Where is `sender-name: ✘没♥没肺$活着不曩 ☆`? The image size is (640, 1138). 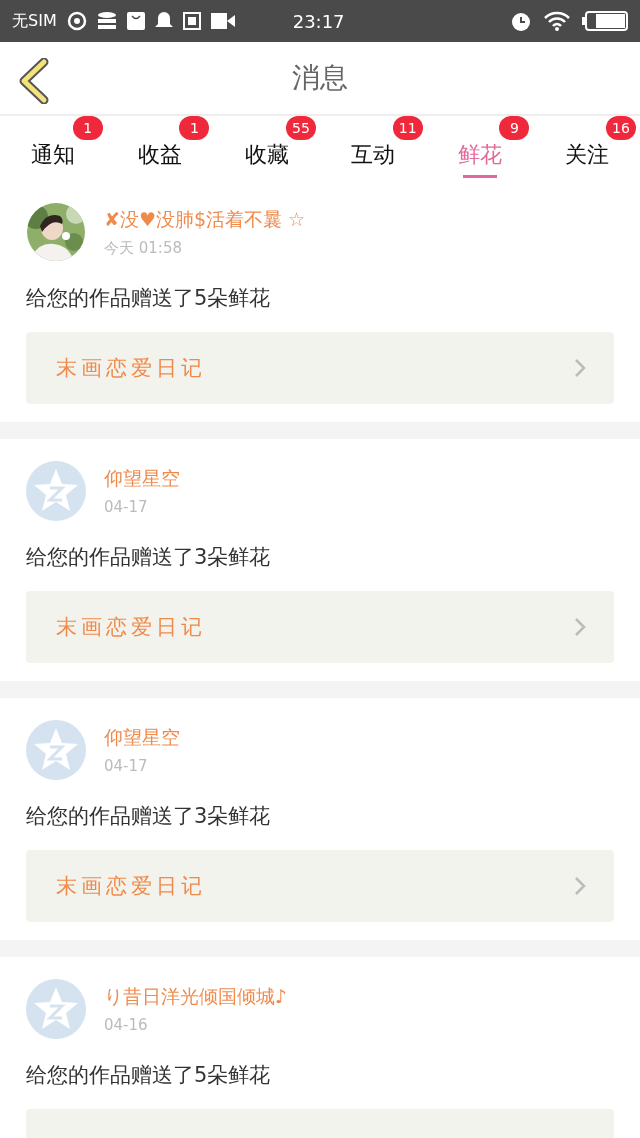
sender-name: ✘没♥没肺$活着不曩 ☆ is located at coordinates (205, 219).